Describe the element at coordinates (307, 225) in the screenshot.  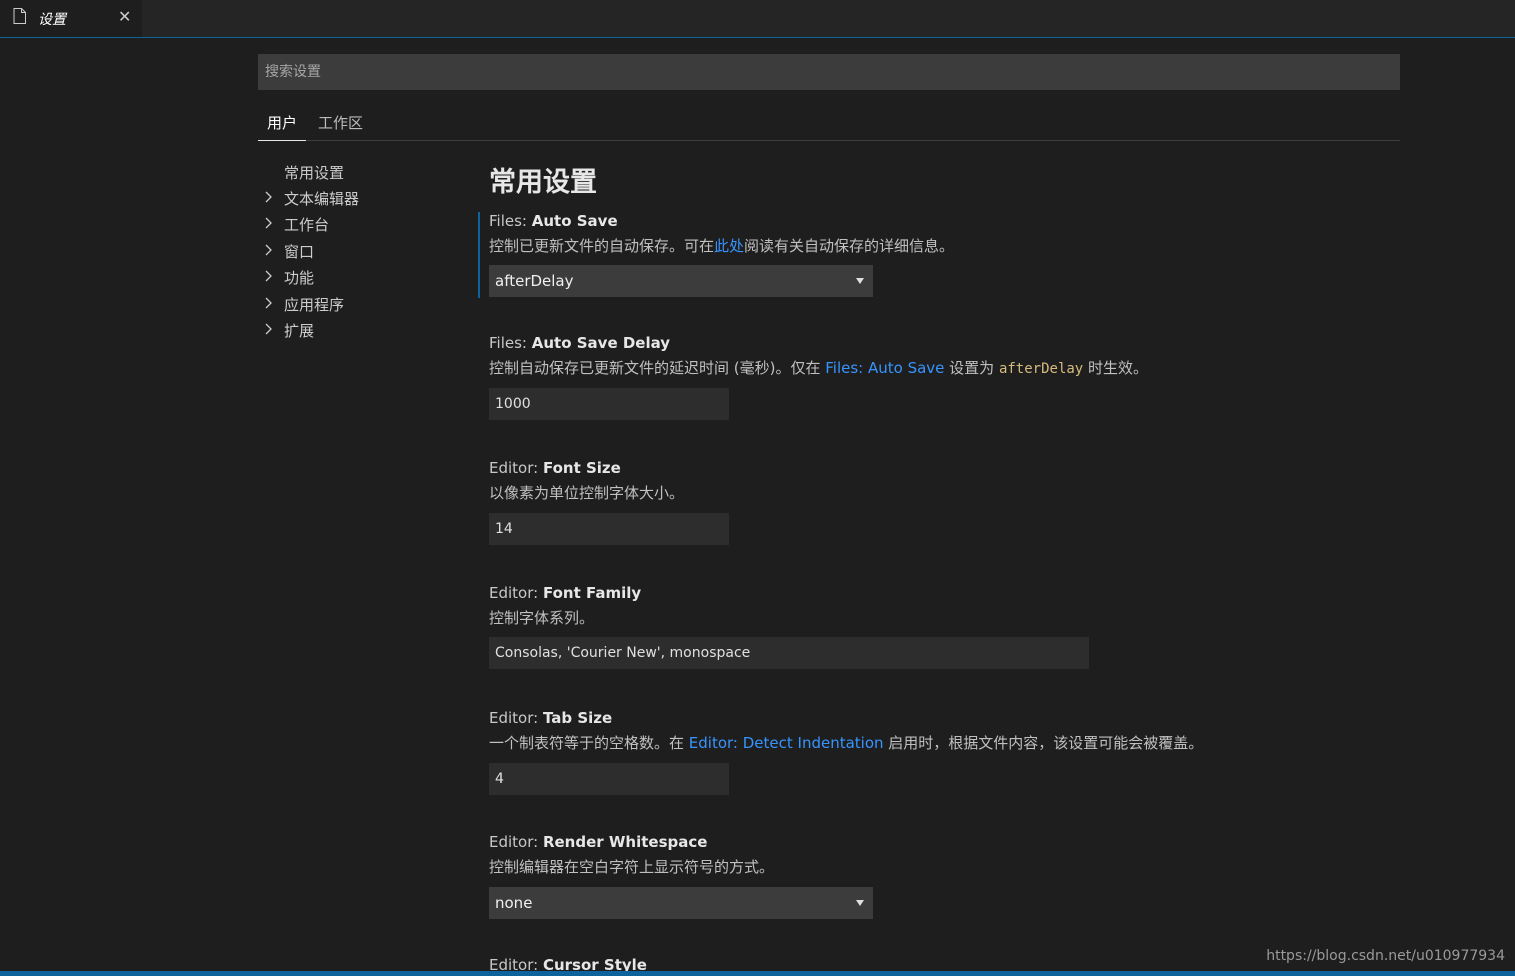
I see `toc-label: 工作台` at that location.